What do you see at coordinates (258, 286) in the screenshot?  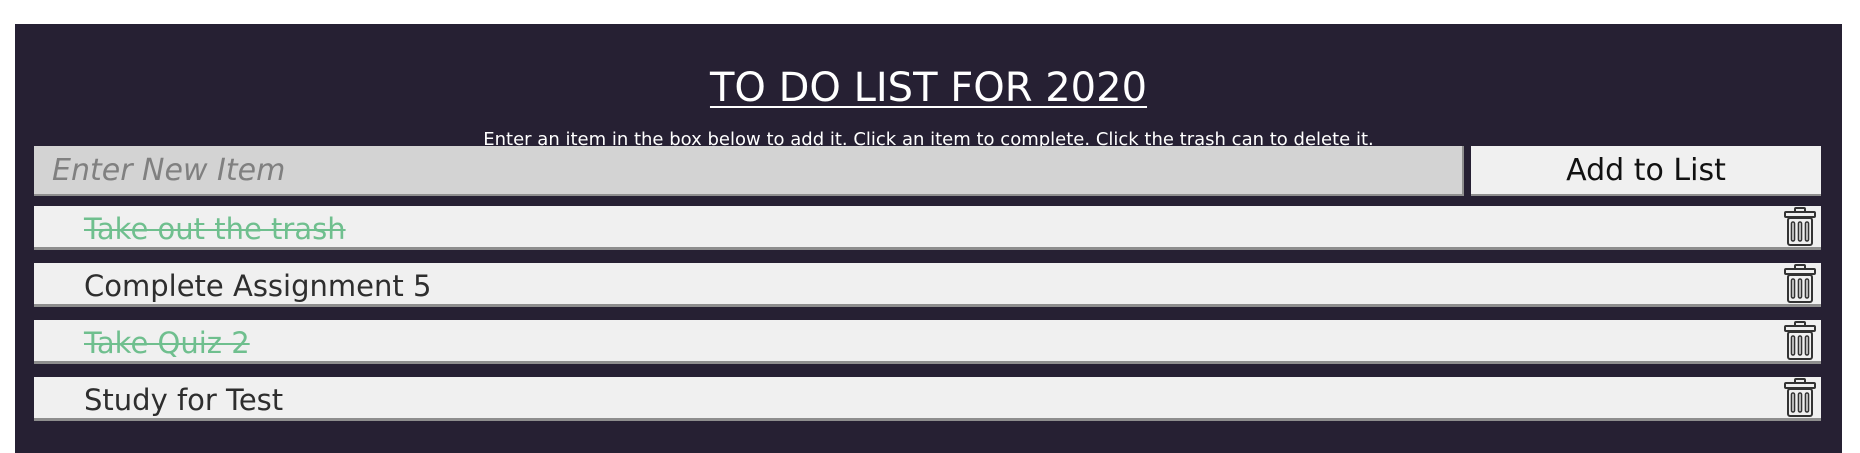 I see `todo-item-text: Complete Assignment 5` at bounding box center [258, 286].